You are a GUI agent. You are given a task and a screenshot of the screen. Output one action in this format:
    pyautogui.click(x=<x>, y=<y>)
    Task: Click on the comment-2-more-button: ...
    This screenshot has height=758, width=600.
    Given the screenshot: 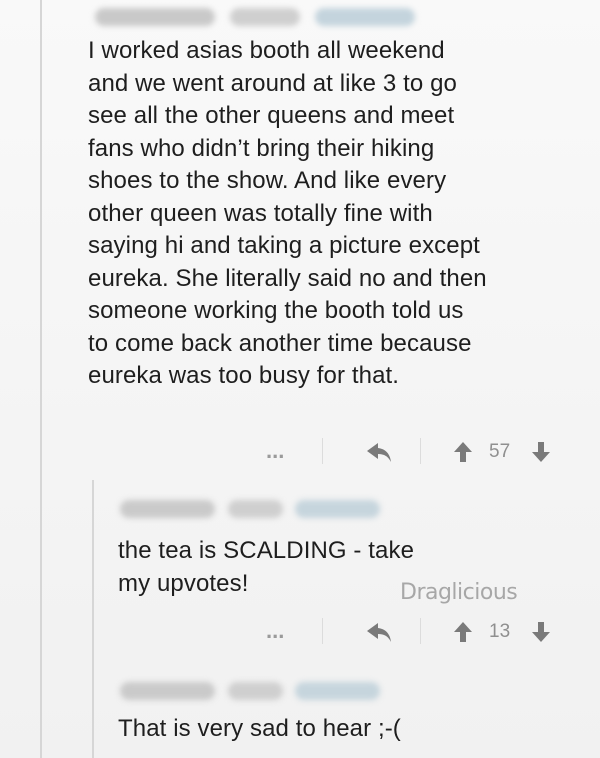 What is the action you would take?
    pyautogui.click(x=275, y=631)
    